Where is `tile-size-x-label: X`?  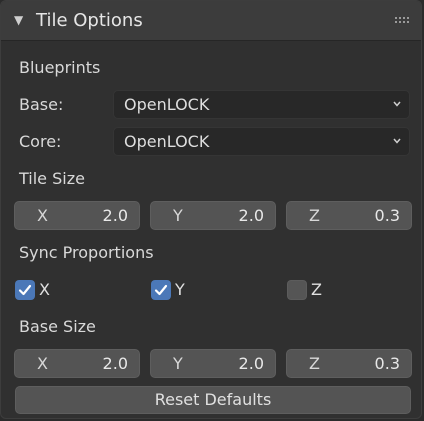
tile-size-x-label: X is located at coordinates (42, 215).